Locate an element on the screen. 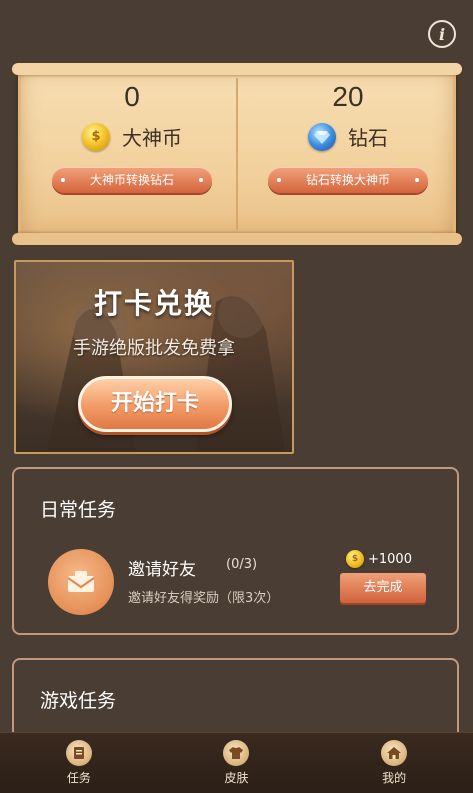  checkin-banner: 打卡兑换 手游绝版批发免费拿 开始打卡 is located at coordinates (154, 357).